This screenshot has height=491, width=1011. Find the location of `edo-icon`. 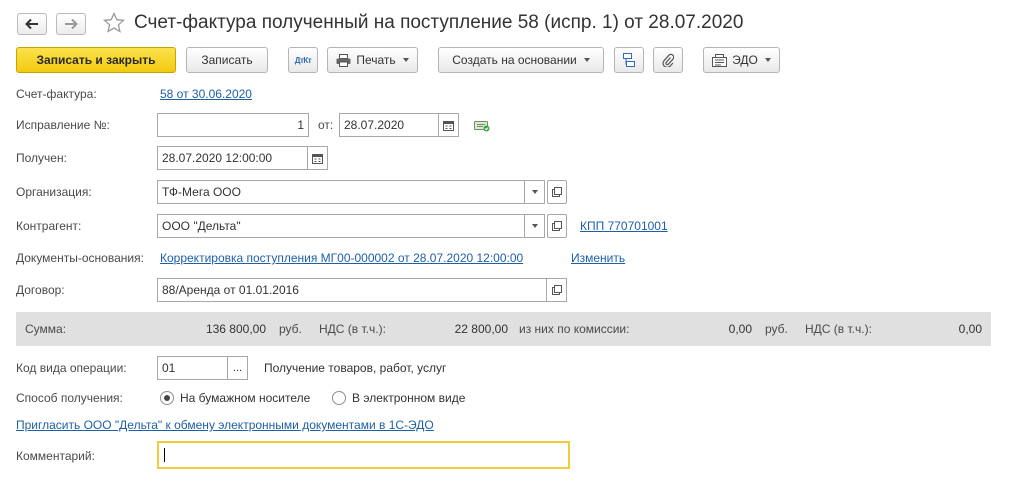

edo-icon is located at coordinates (720, 60).